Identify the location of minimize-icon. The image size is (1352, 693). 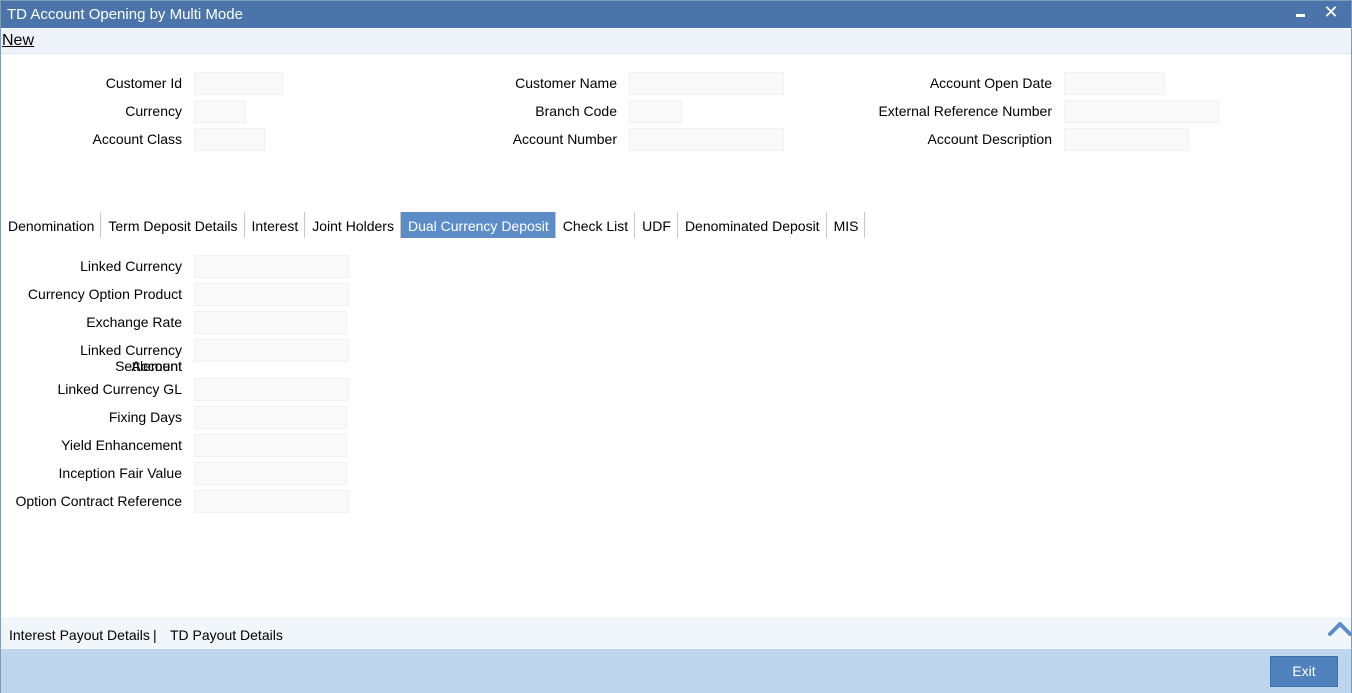
(1301, 13).